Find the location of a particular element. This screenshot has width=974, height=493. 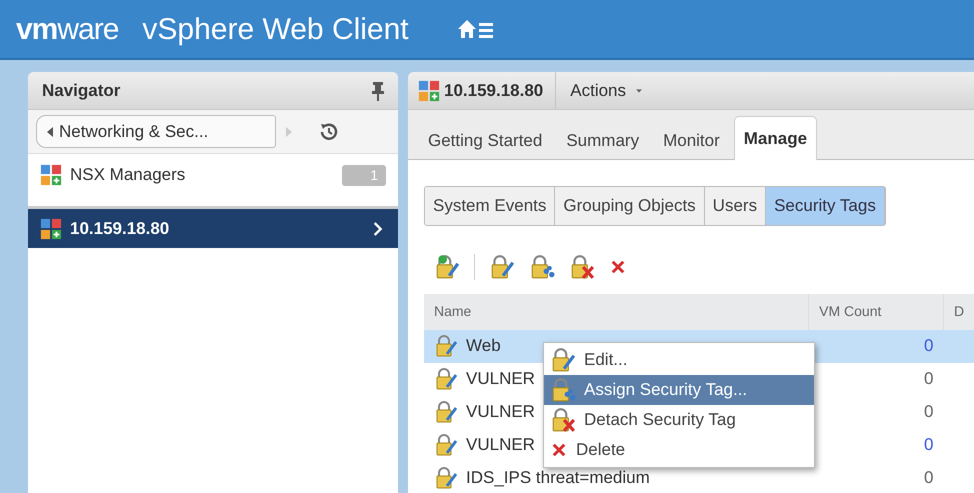

menu-item: Detach Security Tag is located at coordinates (679, 420).